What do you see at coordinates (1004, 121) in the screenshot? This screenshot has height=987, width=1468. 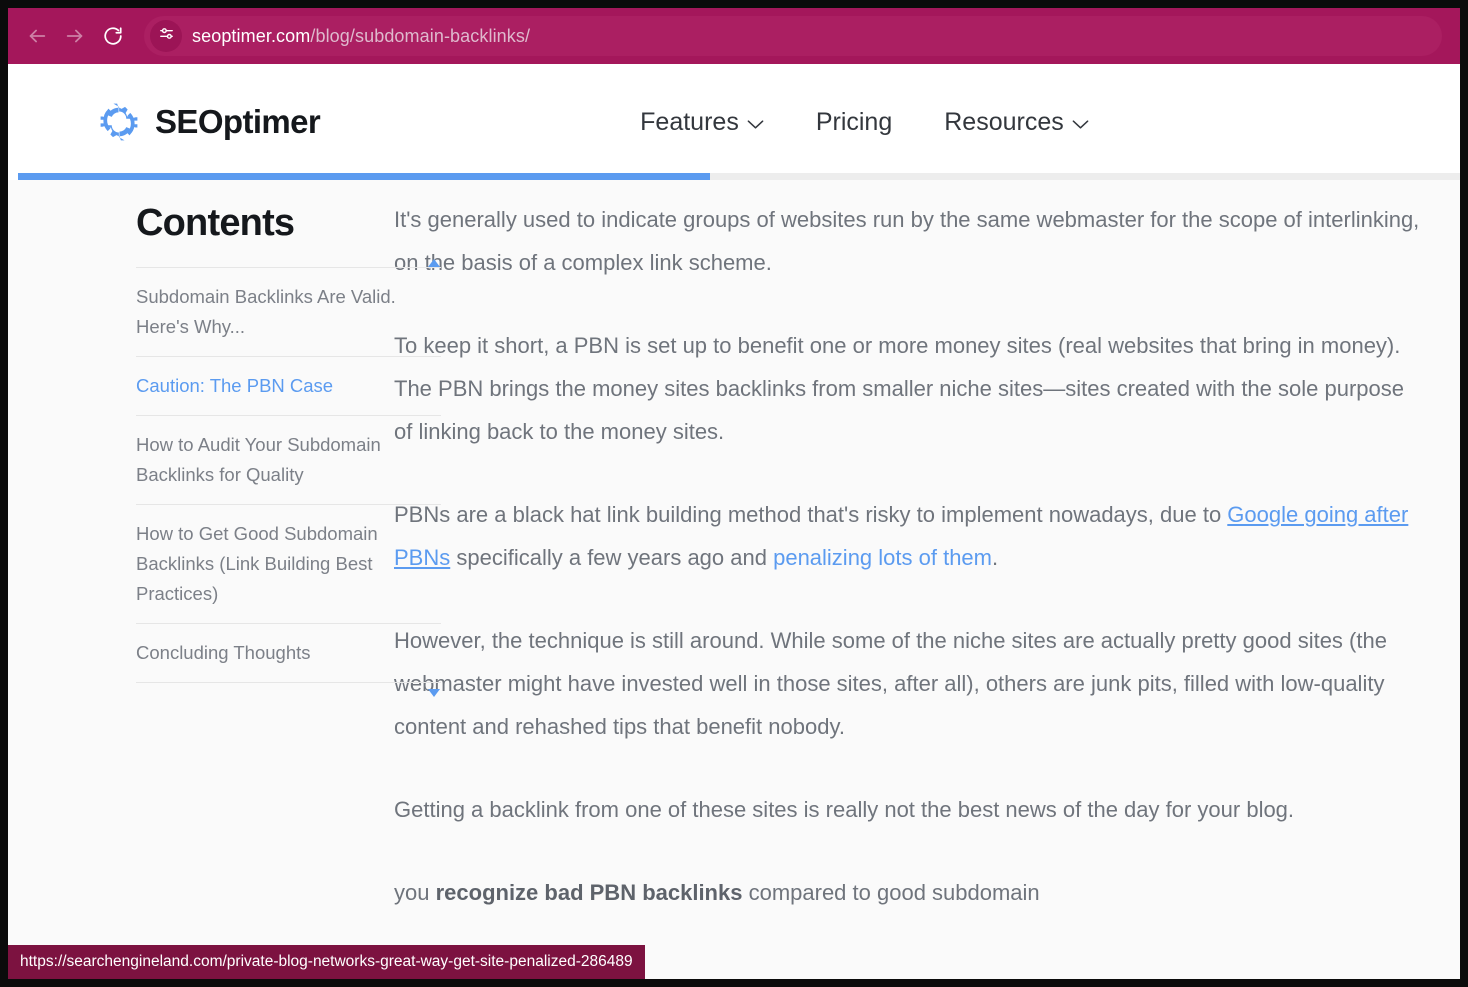 I see `nav-label-resources: Resources` at bounding box center [1004, 121].